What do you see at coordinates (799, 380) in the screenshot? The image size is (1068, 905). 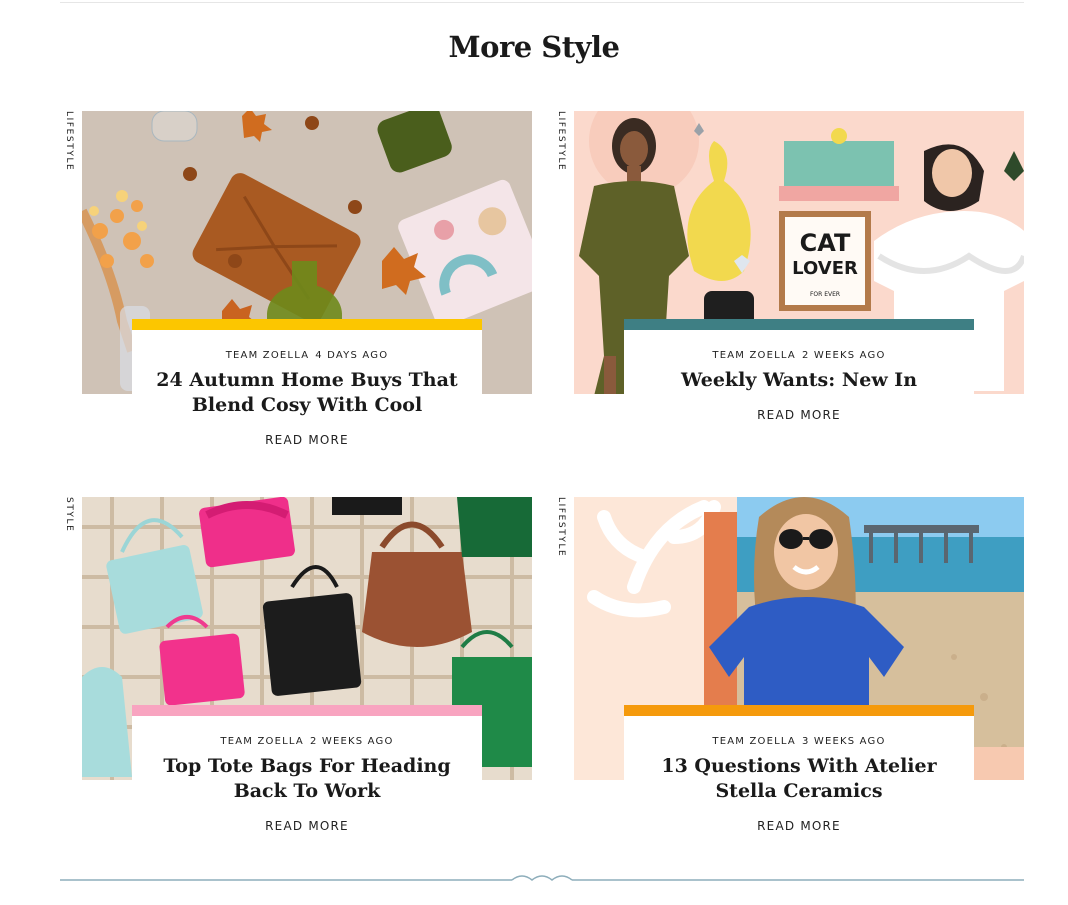 I see `article-title: Weekly Wants: New In` at bounding box center [799, 380].